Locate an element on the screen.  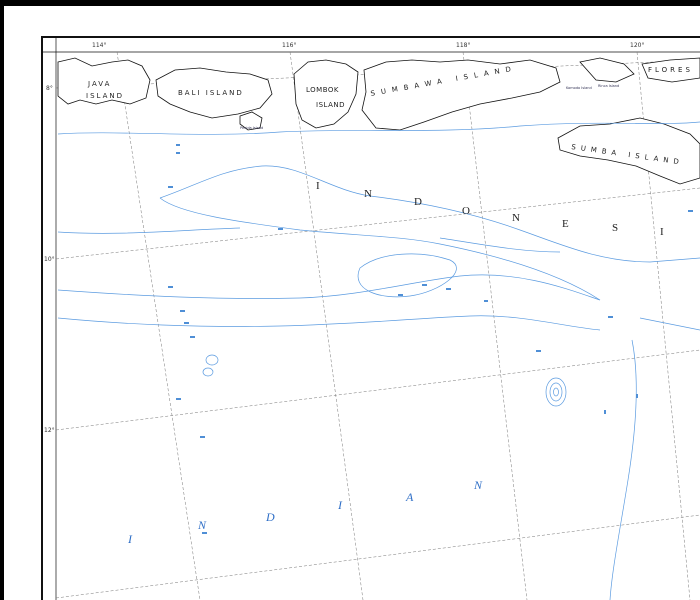
lombok-island-label-1: LOMBOK is located at coordinates (322, 90).